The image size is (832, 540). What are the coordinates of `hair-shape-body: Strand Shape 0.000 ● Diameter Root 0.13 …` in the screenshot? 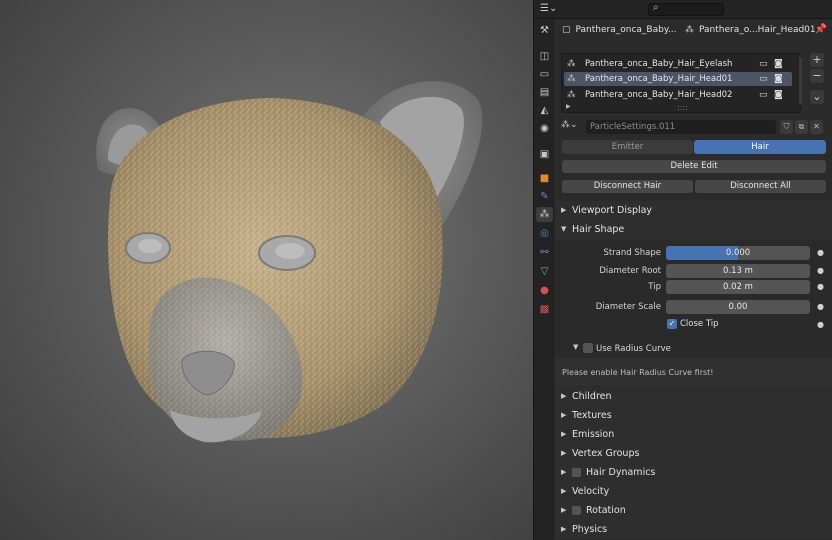 It's located at (694, 298).